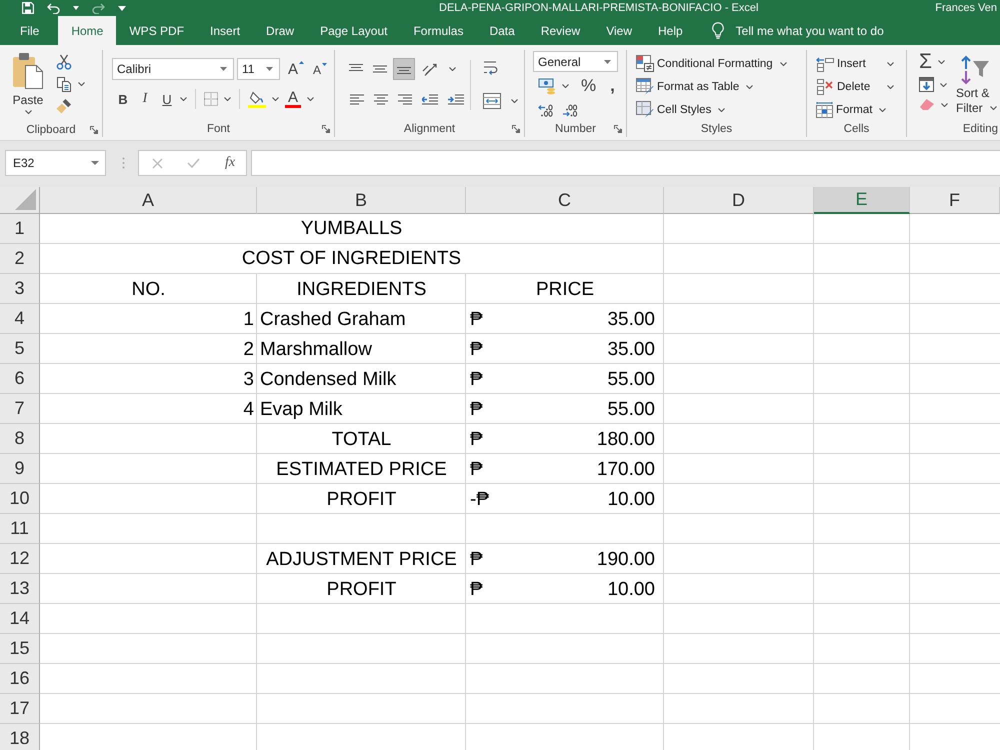  I want to click on align-right-icon, so click(405, 99).